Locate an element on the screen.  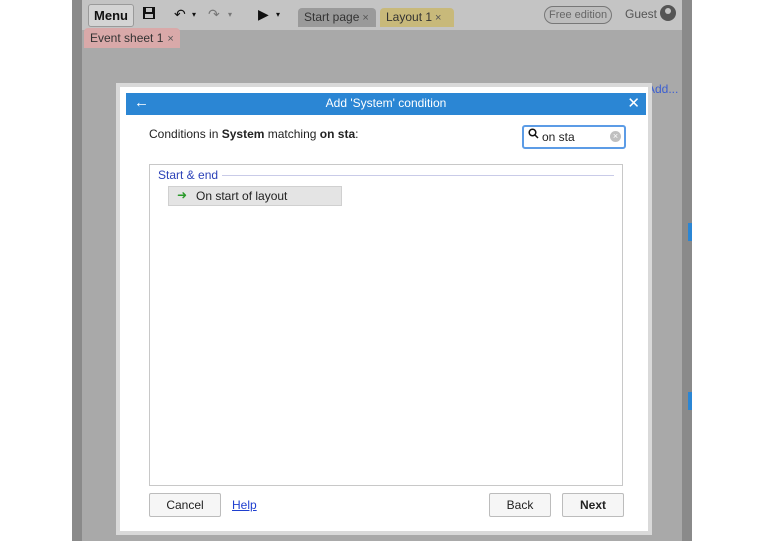
dialog-title-bar: ← Add 'System' condition ✕ is located at coordinates (386, 104).